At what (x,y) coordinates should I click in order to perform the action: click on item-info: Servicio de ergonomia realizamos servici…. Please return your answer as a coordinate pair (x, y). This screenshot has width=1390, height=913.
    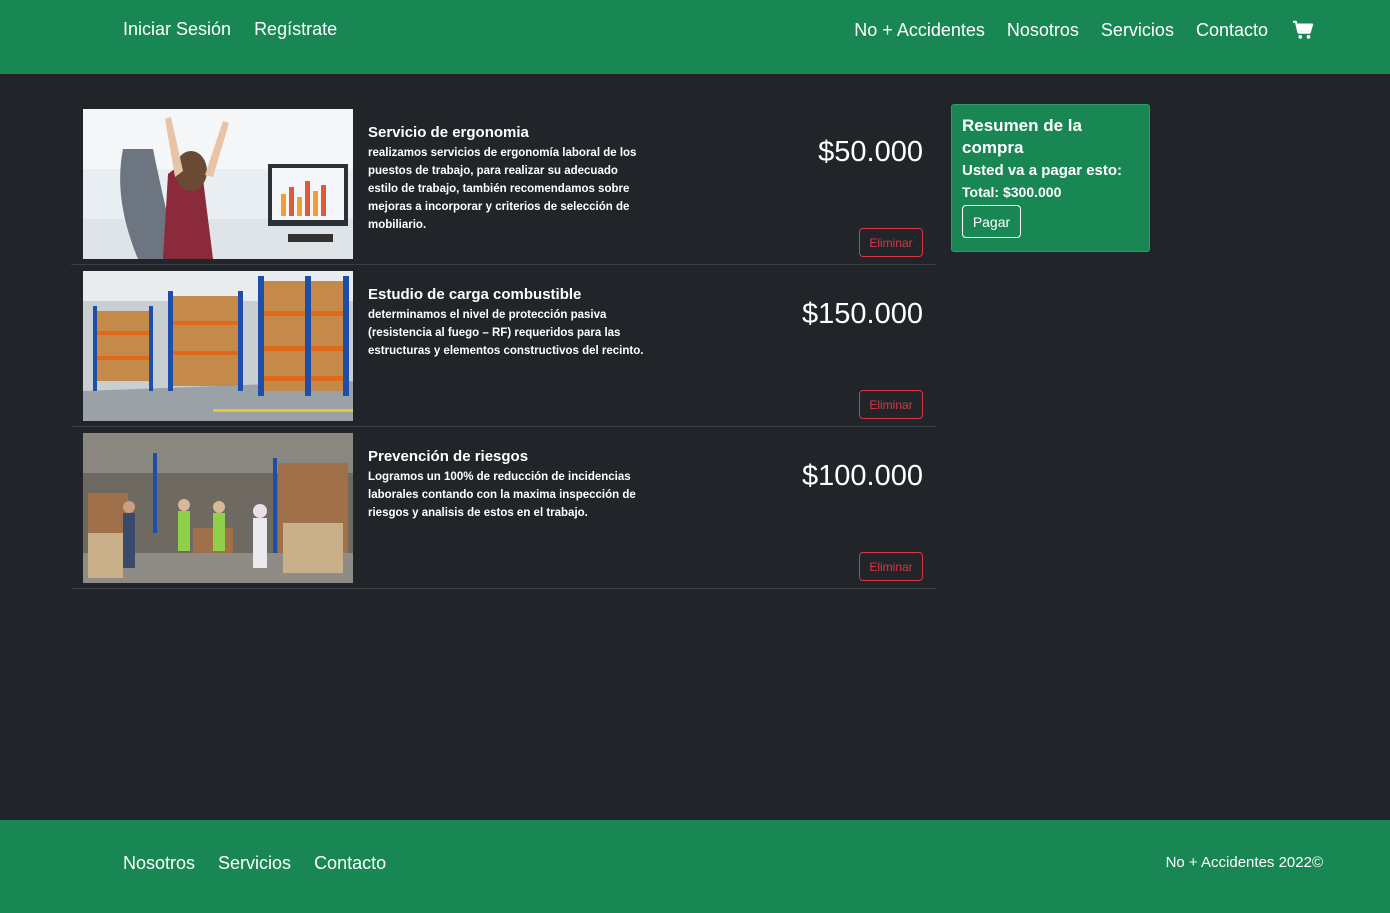
    Looking at the image, I should click on (508, 179).